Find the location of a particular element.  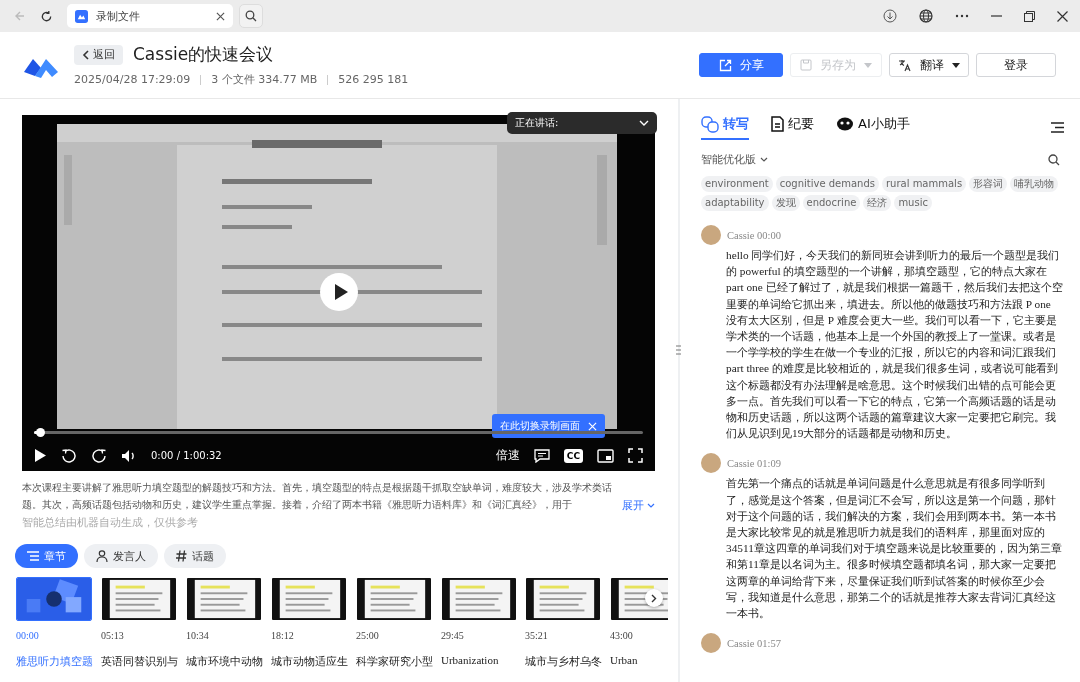

file-info: 3 个文件 334.77 MB is located at coordinates (264, 79).